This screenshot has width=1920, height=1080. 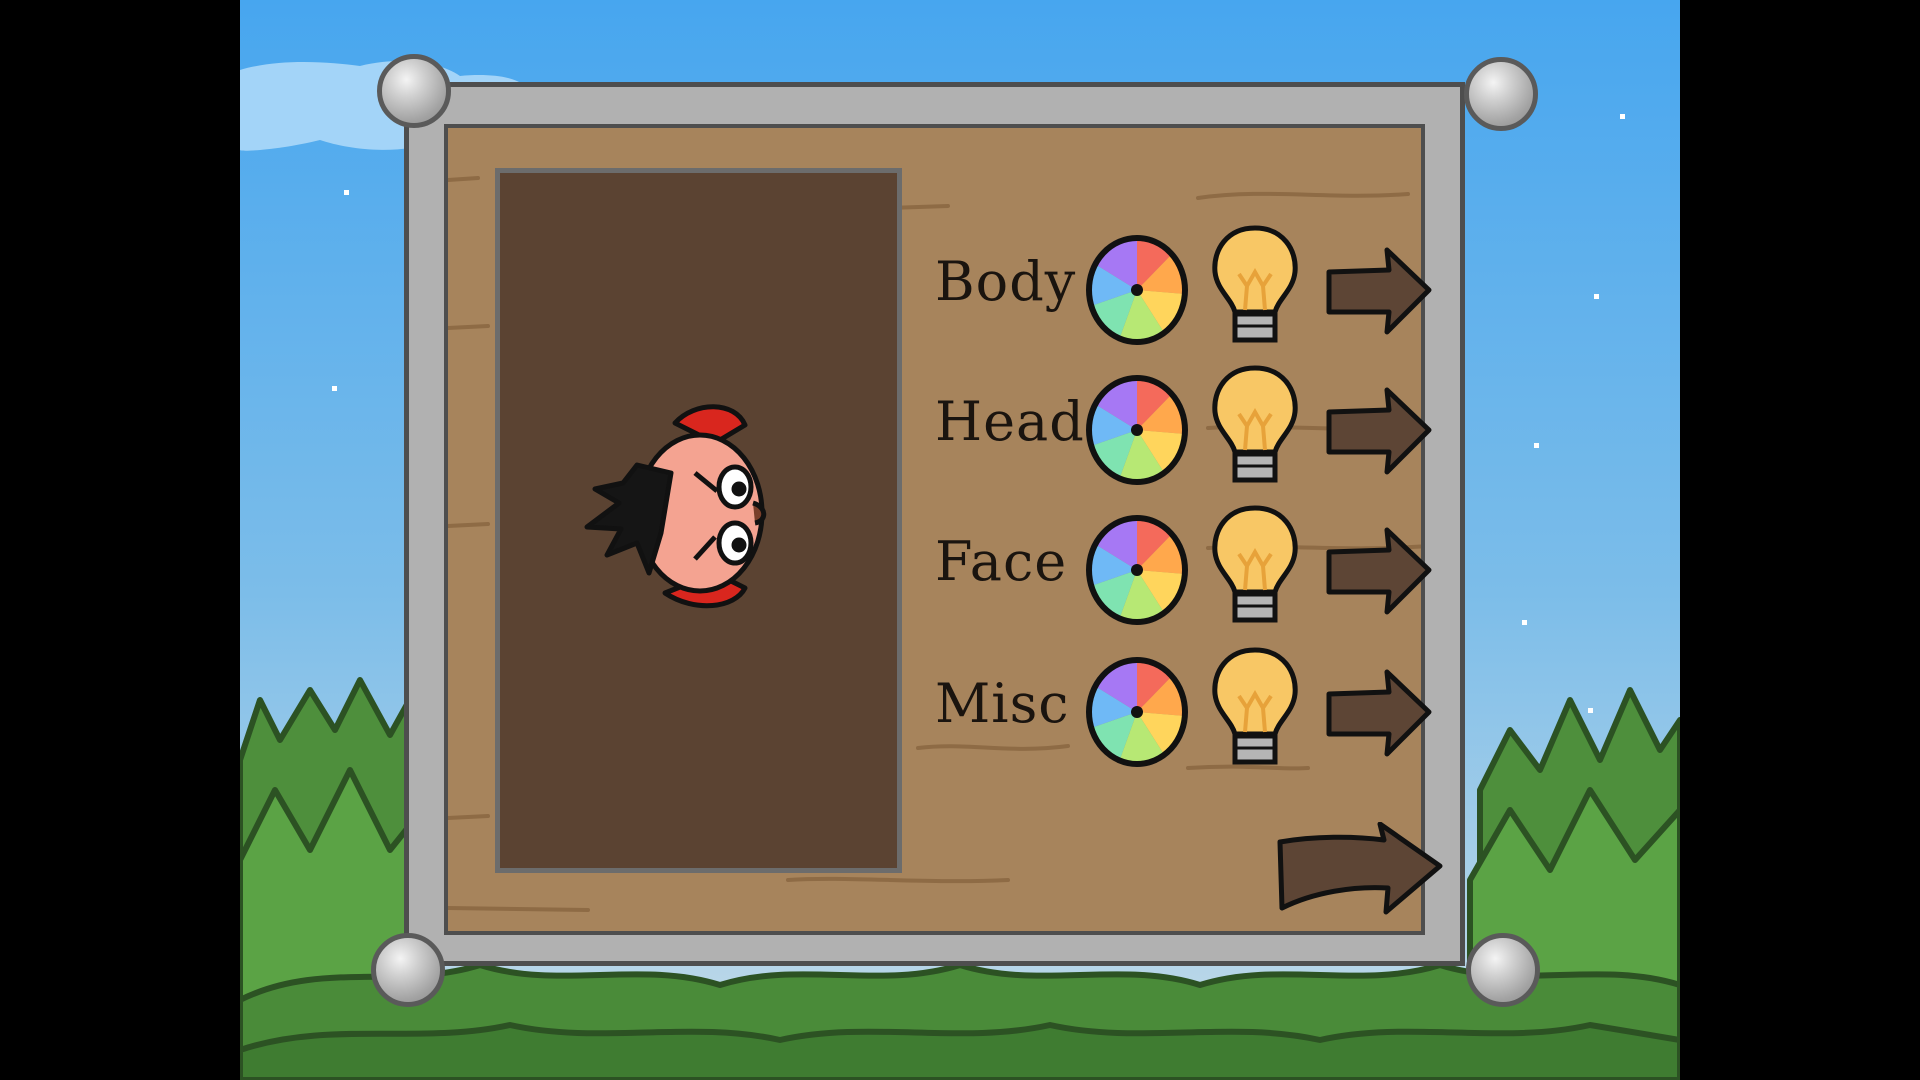 What do you see at coordinates (1002, 703) in the screenshot?
I see `option-label-misc: Misc` at bounding box center [1002, 703].